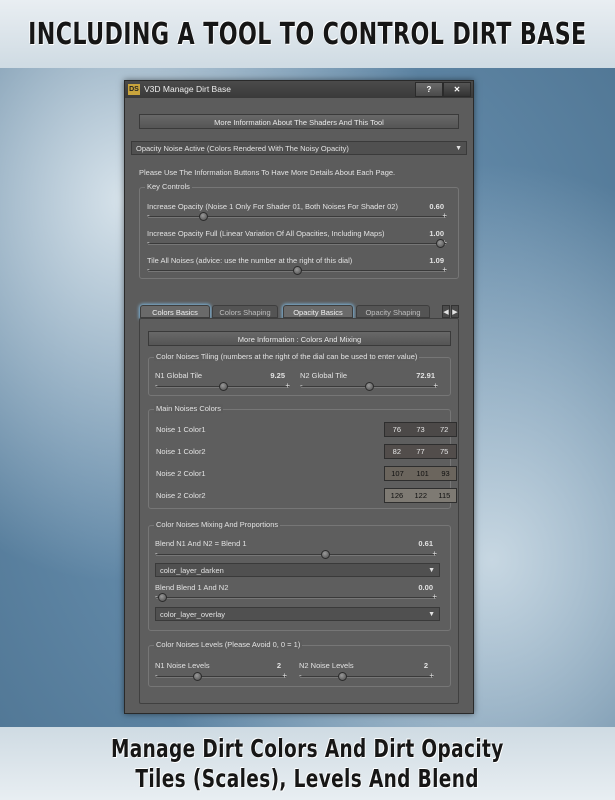 The image size is (615, 800). What do you see at coordinates (416, 665) in the screenshot?
I see `n2-noise-levels-value: 2` at bounding box center [416, 665].